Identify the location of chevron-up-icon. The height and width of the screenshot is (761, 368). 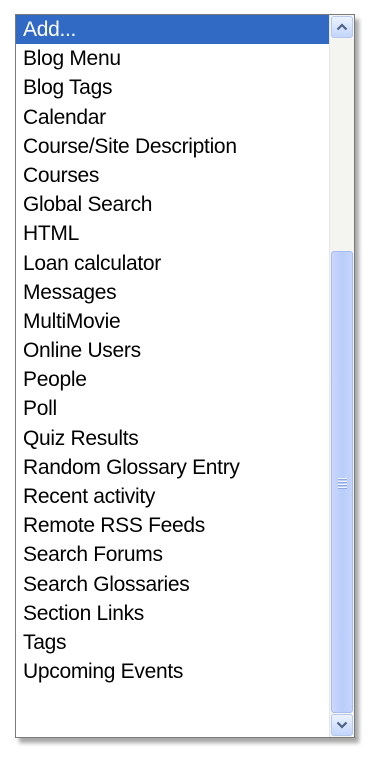
(342, 27).